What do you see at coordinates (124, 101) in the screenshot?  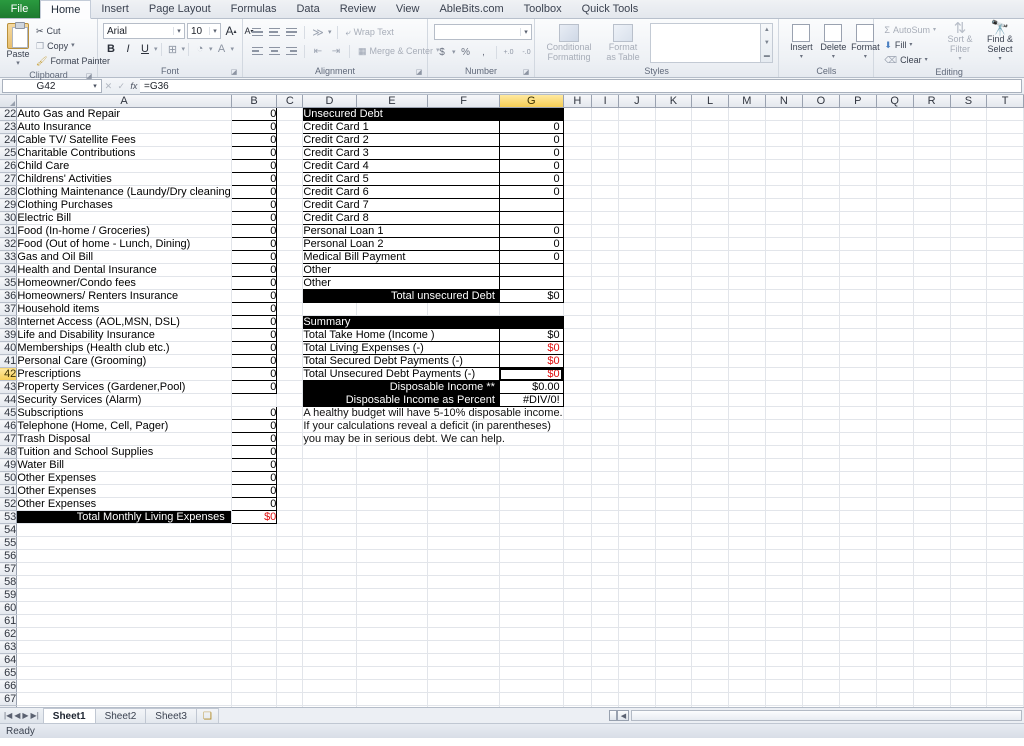 I see `column-header-a: A` at bounding box center [124, 101].